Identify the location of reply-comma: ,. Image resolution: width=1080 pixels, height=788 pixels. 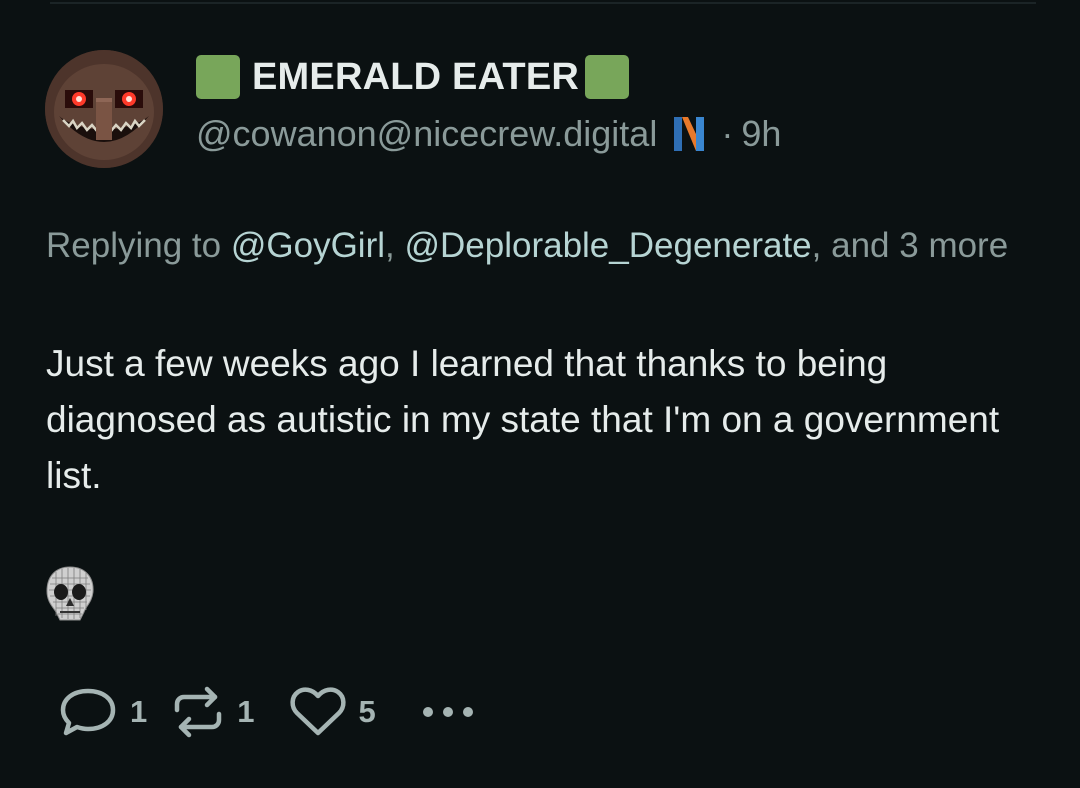
(390, 245).